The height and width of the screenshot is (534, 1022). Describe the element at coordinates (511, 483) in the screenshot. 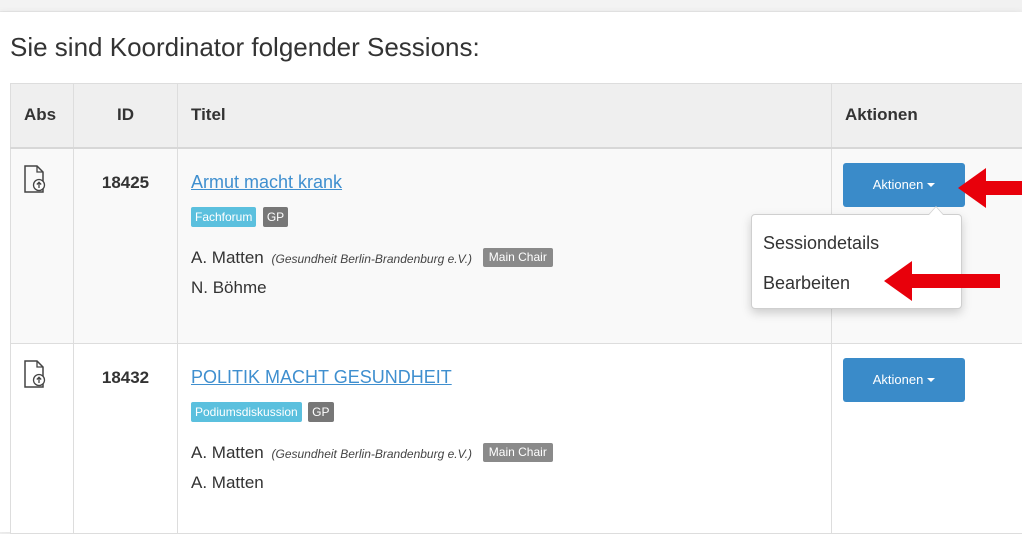

I see `second-person: A. Matten` at that location.